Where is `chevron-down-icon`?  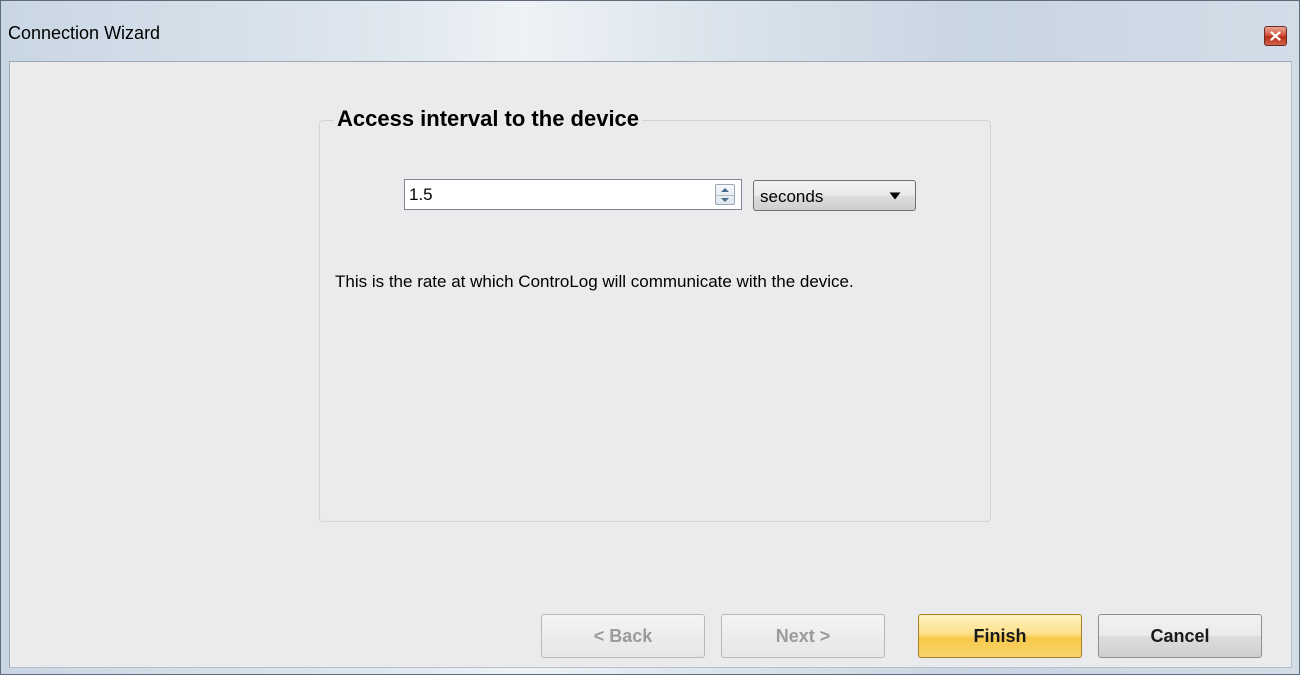
chevron-down-icon is located at coordinates (725, 200).